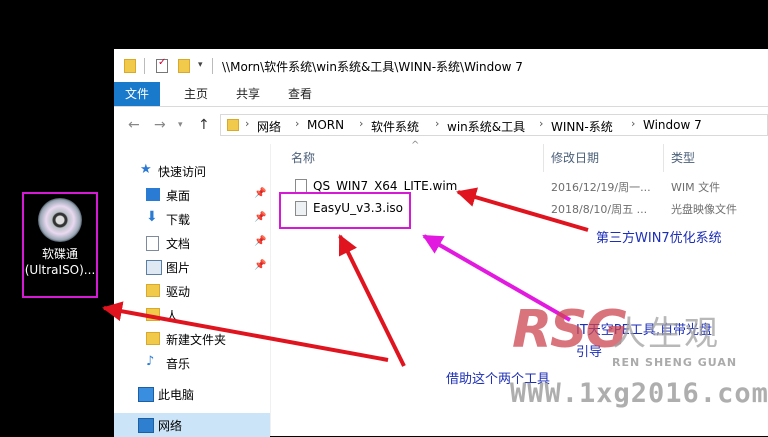 This screenshot has width=768, height=437. What do you see at coordinates (192, 363) in the screenshot?
I see `nav-item-music: ♪ 音乐` at bounding box center [192, 363].